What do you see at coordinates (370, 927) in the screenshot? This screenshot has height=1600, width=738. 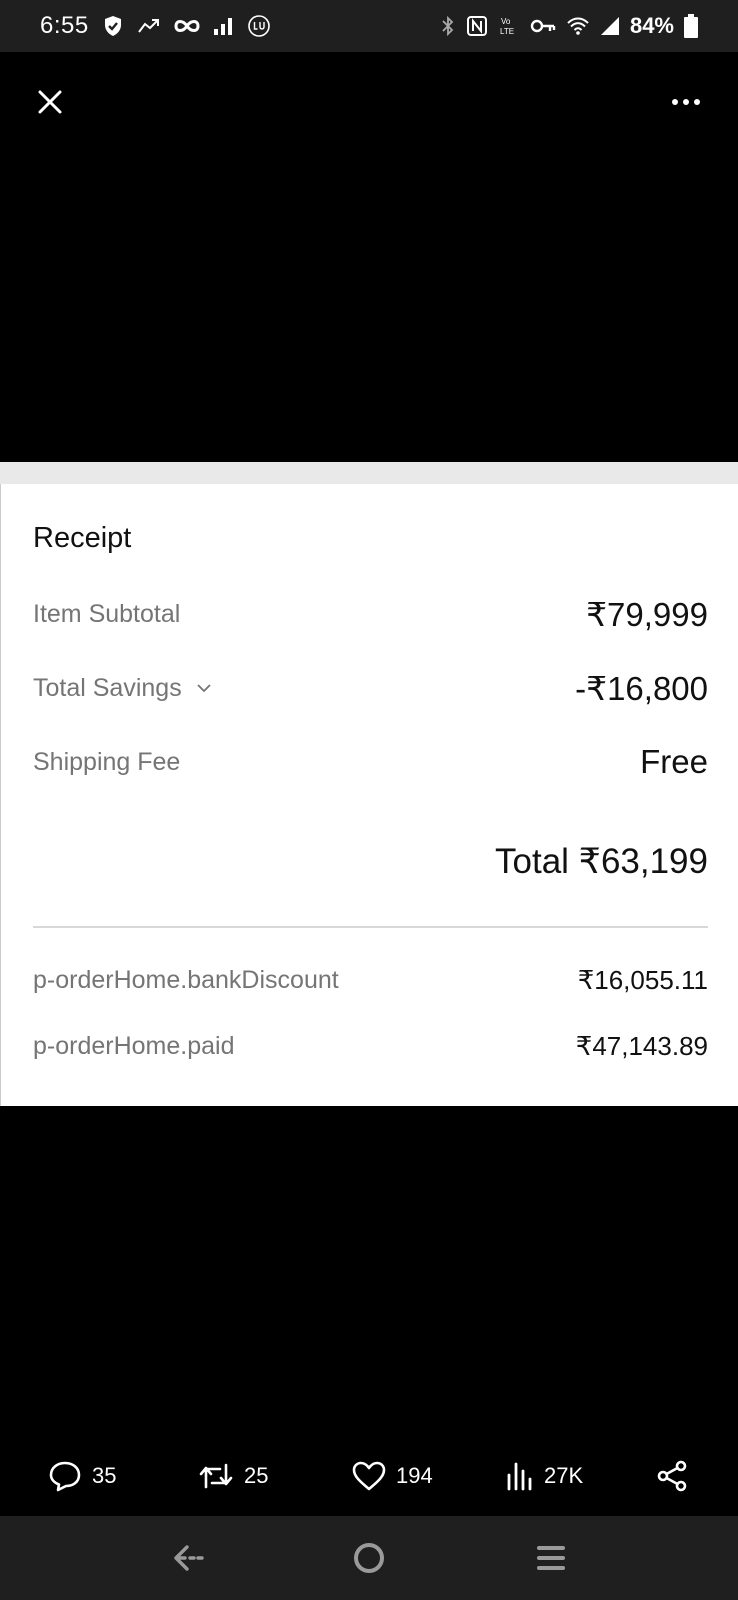 I see `receipt-divider` at bounding box center [370, 927].